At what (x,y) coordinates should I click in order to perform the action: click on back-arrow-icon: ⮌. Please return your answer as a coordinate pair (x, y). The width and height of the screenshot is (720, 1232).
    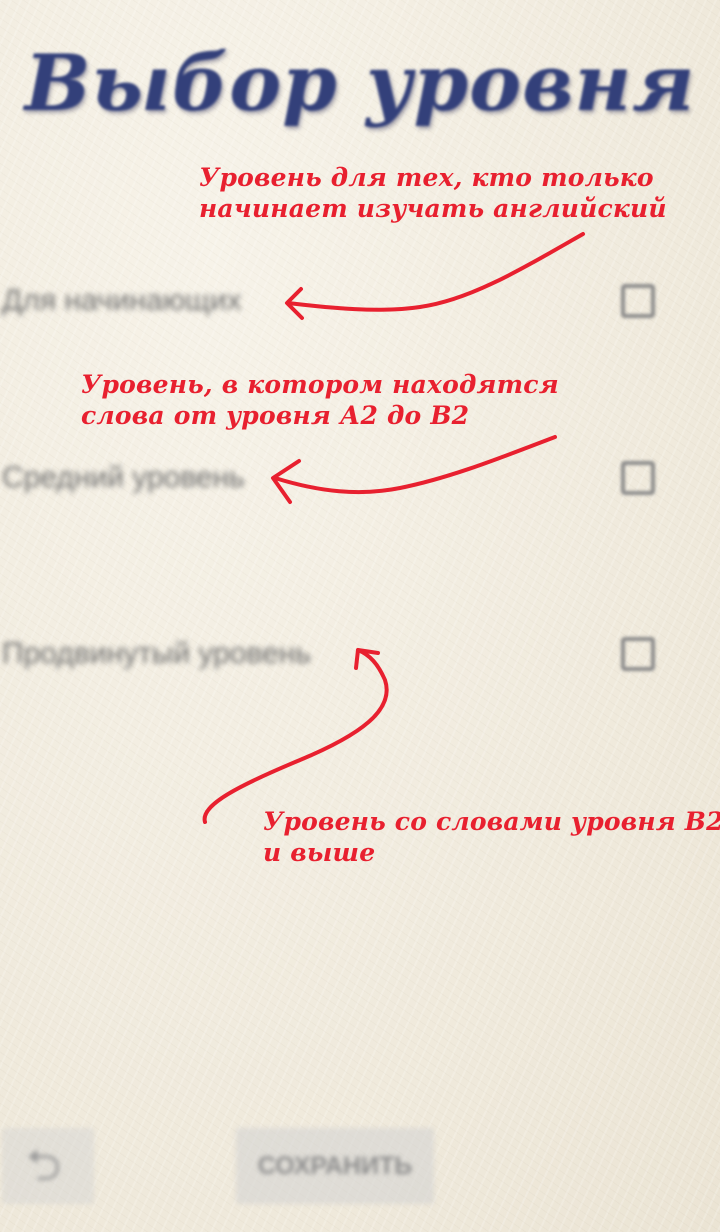
    Looking at the image, I should click on (44, 1165).